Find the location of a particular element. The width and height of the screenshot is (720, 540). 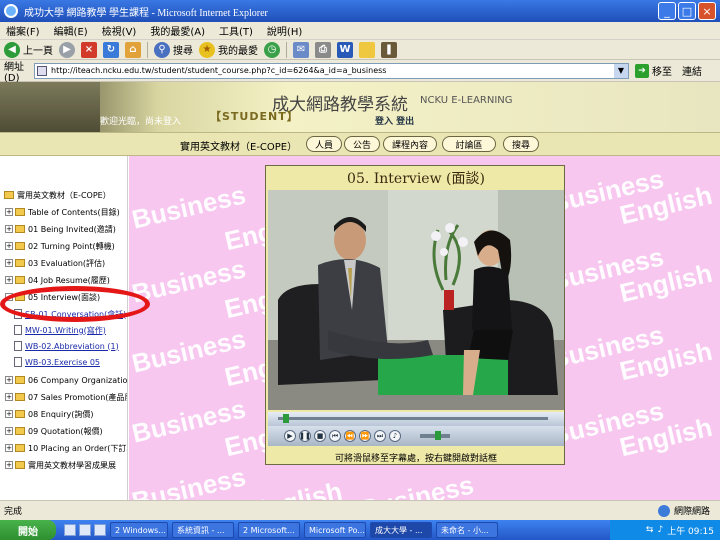

go-label: 移至 is located at coordinates (662, 72).